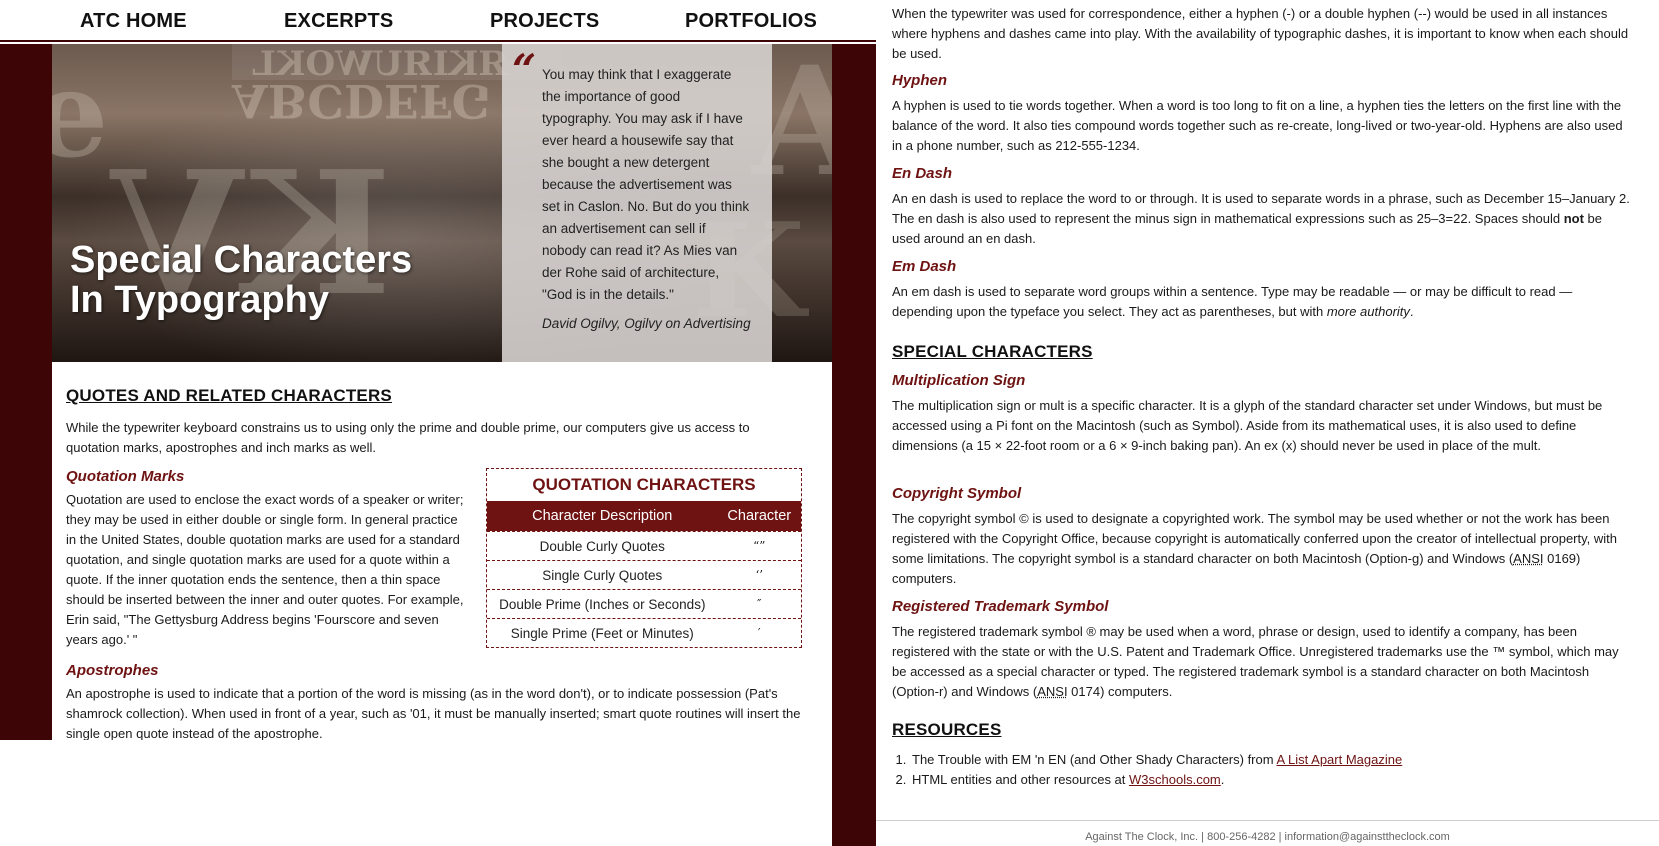  Describe the element at coordinates (602, 575) in the screenshot. I see `table-cell-description: Single Curly Quotes` at that location.